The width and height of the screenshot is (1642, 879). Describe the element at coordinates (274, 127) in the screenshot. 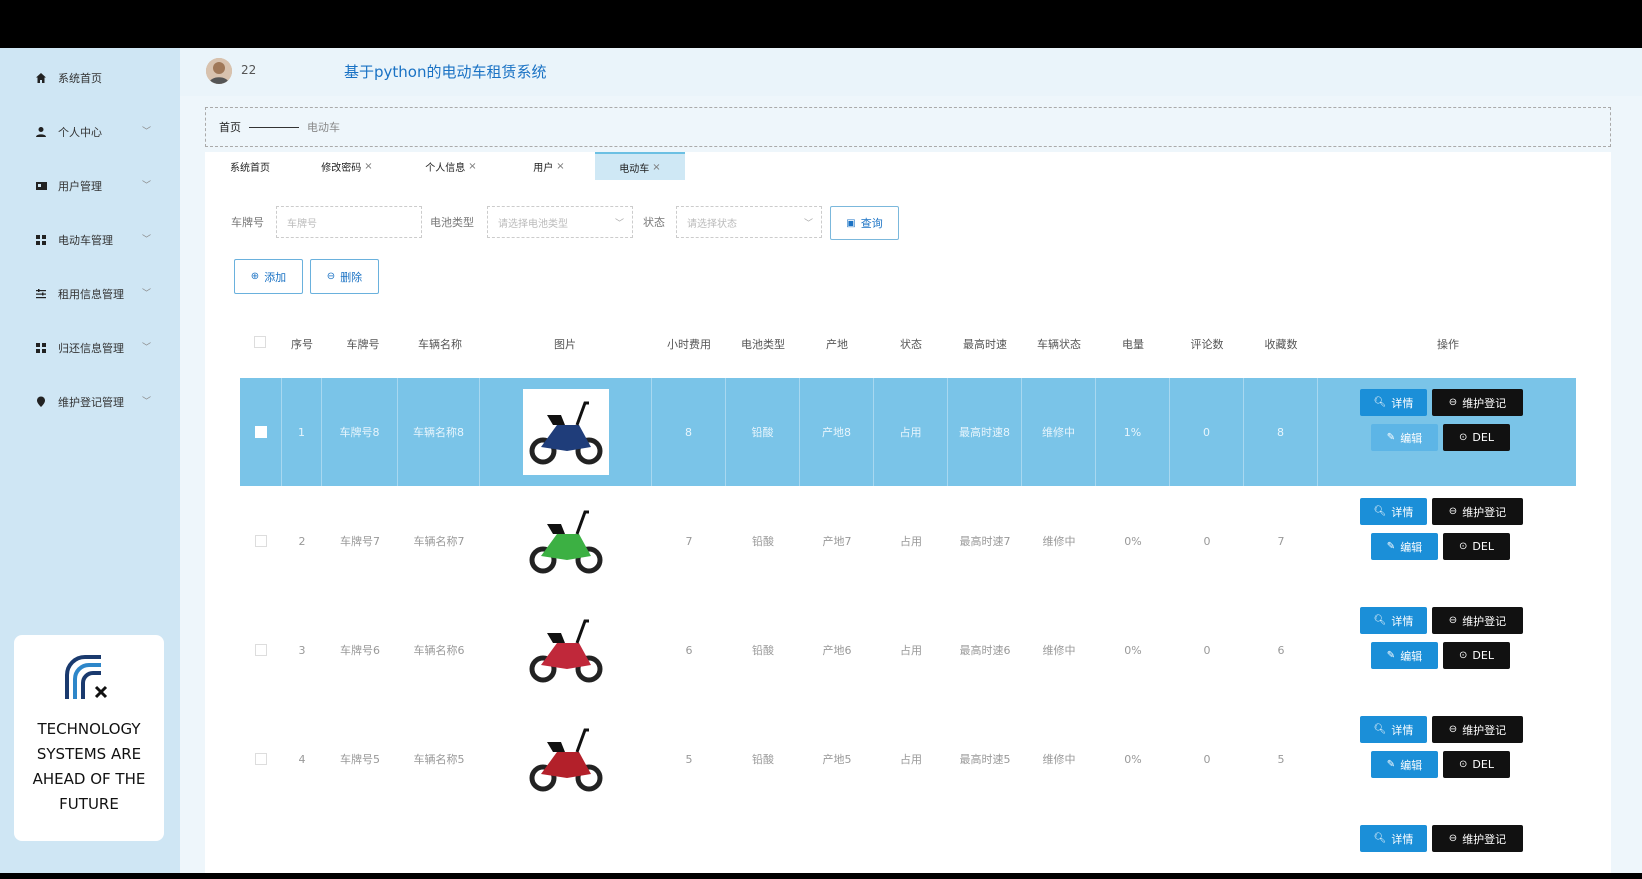

I see `breadcrumb-separator` at that location.